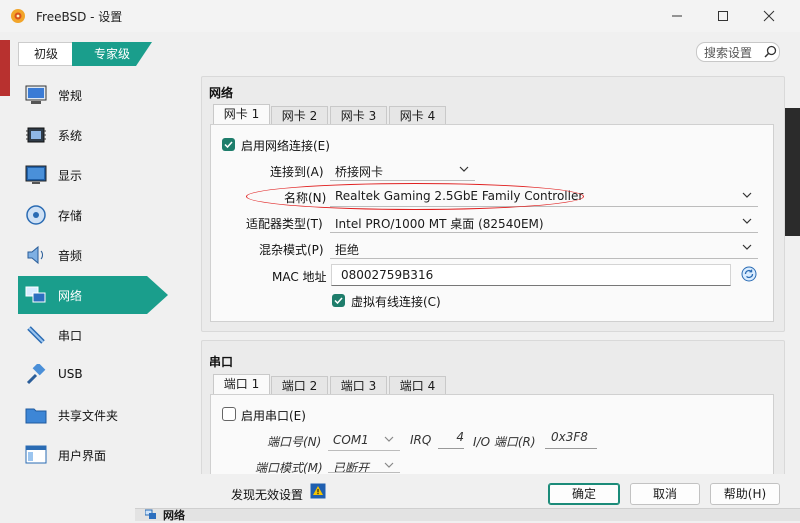  What do you see at coordinates (5, 68) in the screenshot?
I see `background-window-edge` at bounding box center [5, 68].